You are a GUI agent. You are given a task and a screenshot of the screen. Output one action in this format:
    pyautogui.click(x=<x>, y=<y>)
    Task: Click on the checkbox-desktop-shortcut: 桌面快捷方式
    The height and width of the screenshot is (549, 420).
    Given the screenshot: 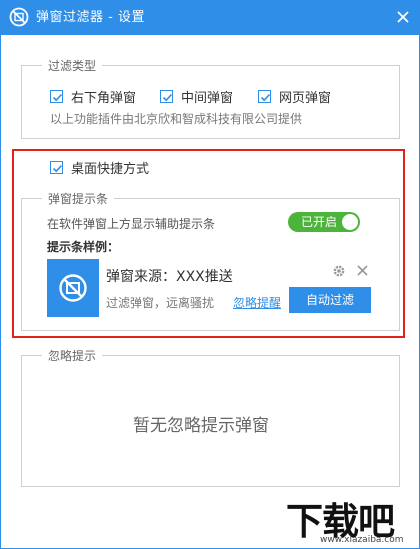 What is the action you would take?
    pyautogui.click(x=100, y=168)
    